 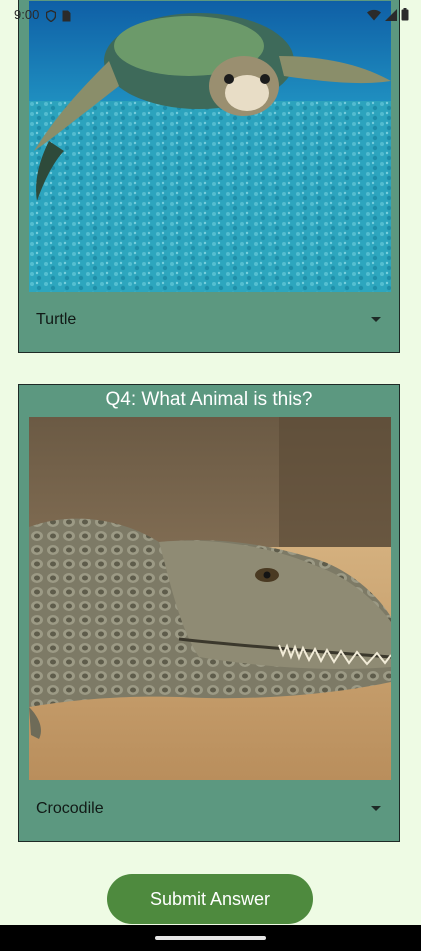 I want to click on answer-dropdown: Crocodile, so click(x=209, y=810).